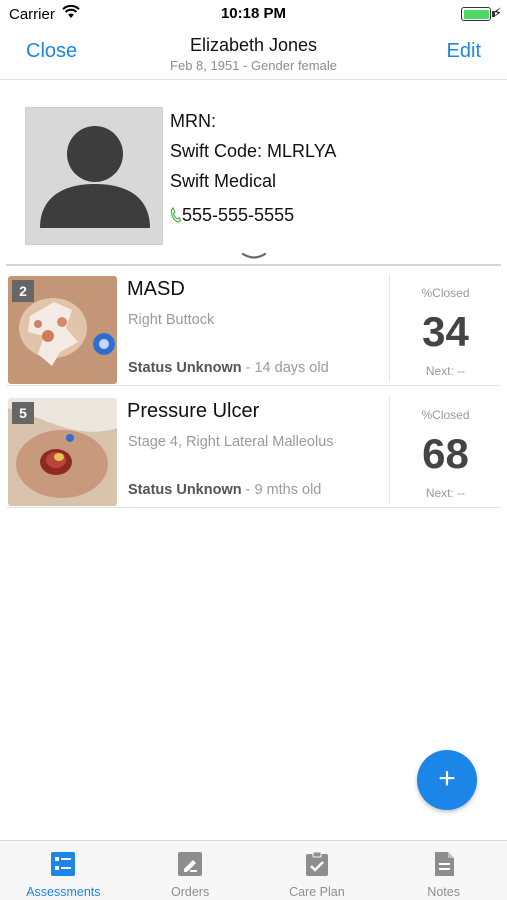 This screenshot has width=507, height=900. I want to click on charging-icon: ⚡, so click(497, 12).